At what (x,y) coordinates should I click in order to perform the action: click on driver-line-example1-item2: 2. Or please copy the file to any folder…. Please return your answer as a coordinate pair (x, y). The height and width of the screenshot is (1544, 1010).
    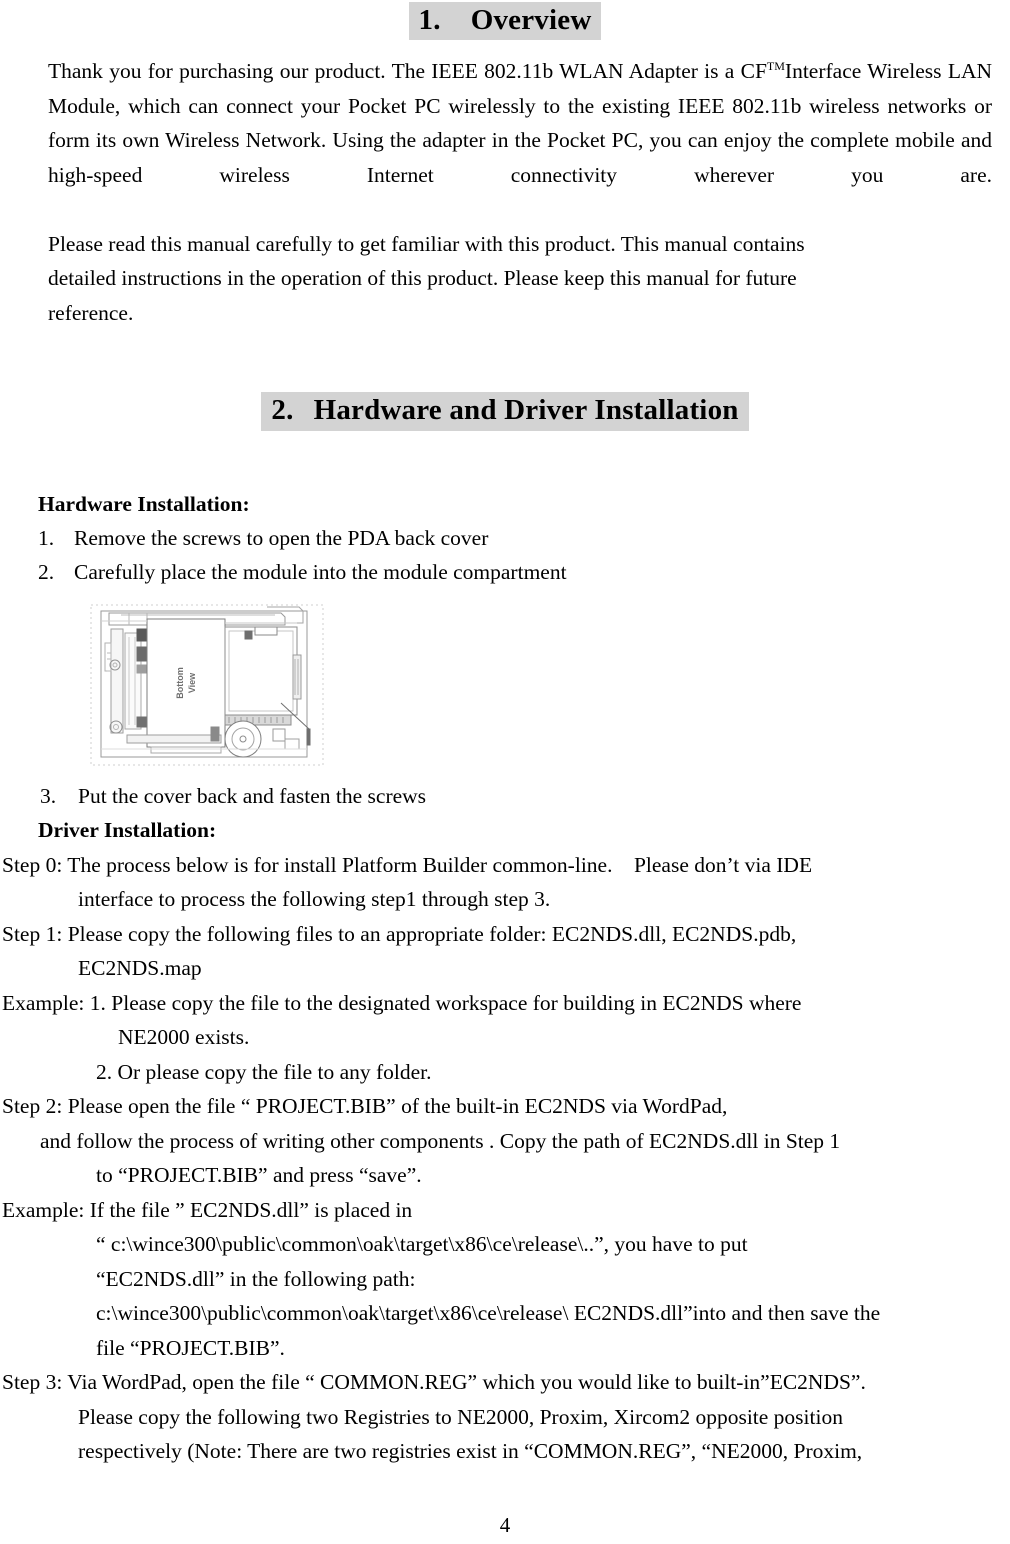
    Looking at the image, I should click on (264, 1071).